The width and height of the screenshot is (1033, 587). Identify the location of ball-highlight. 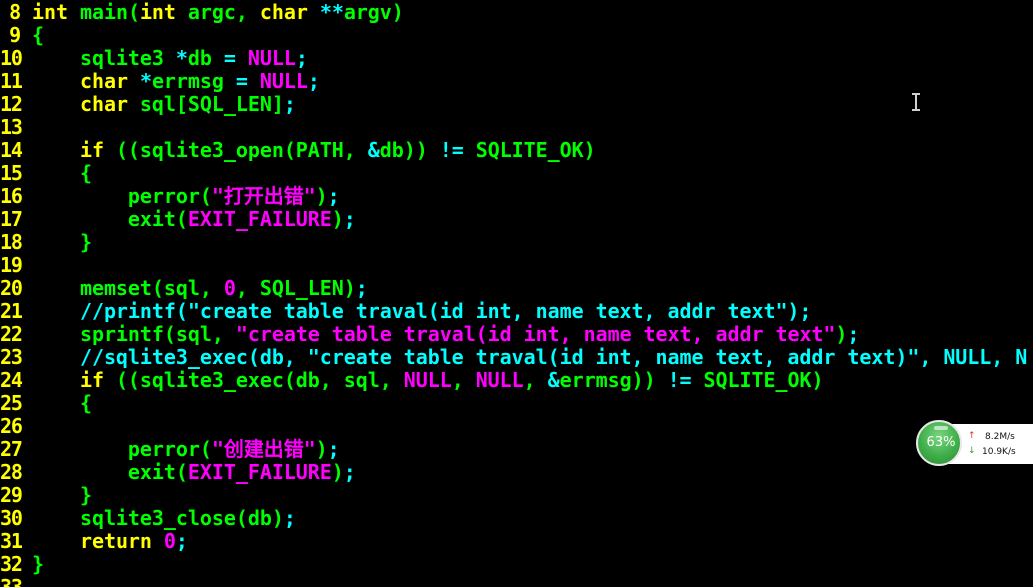
(941, 428).